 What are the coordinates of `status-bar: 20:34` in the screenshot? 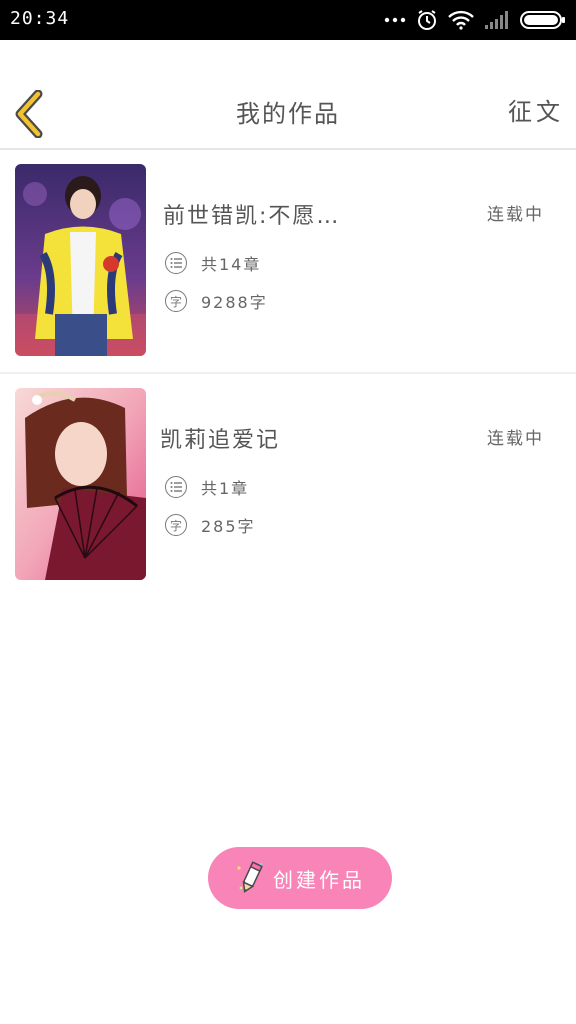 It's located at (288, 20).